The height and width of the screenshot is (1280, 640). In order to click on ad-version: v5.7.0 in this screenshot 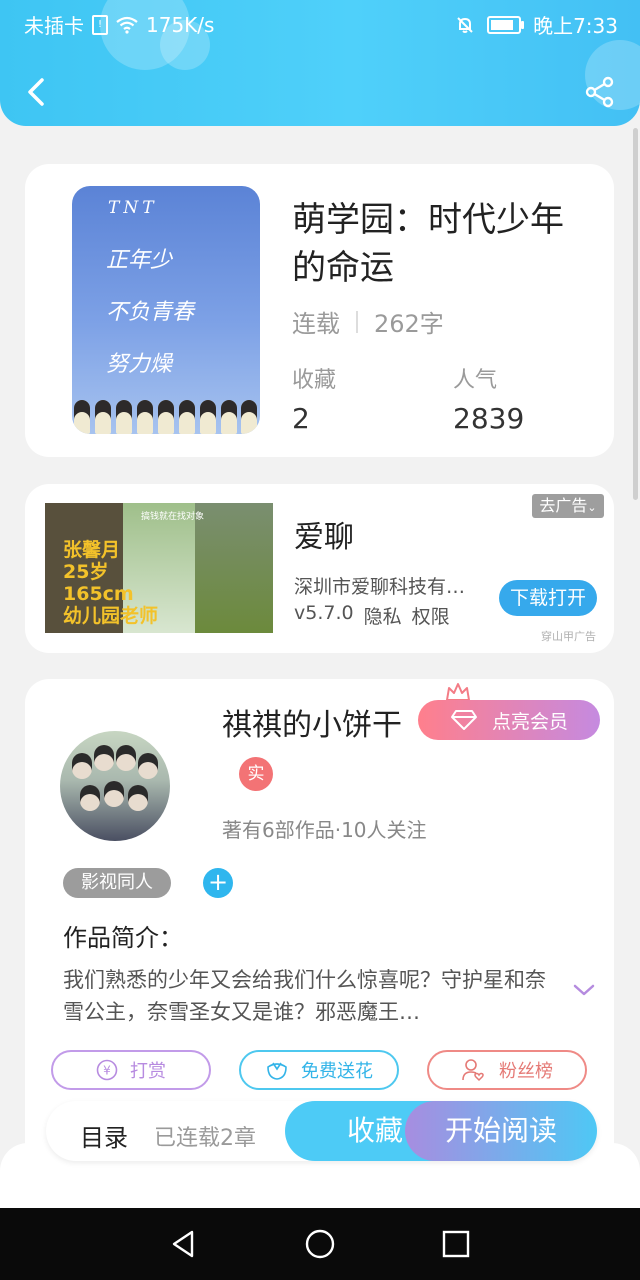, I will do `click(324, 613)`.